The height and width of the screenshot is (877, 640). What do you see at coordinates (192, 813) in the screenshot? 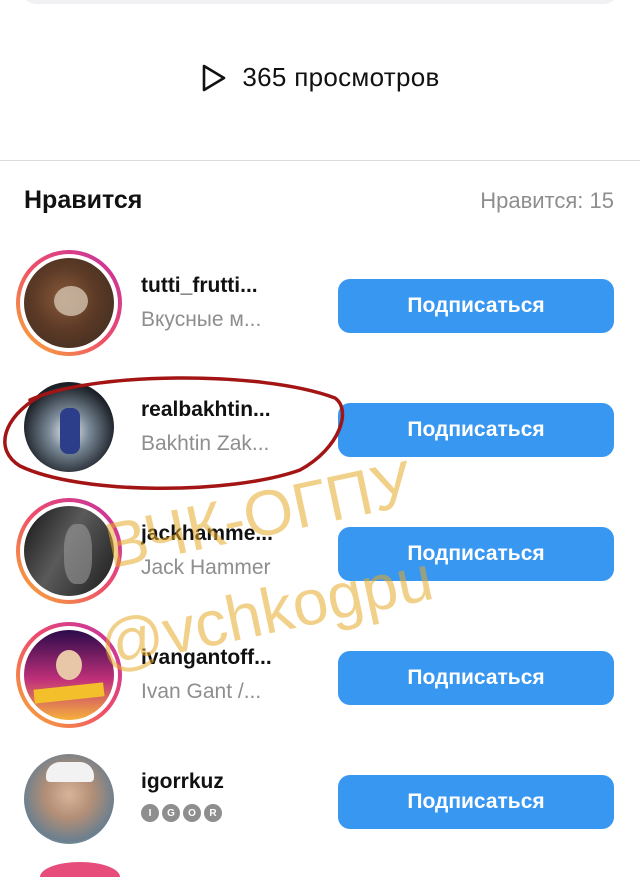
I see `badge-letter: O` at bounding box center [192, 813].